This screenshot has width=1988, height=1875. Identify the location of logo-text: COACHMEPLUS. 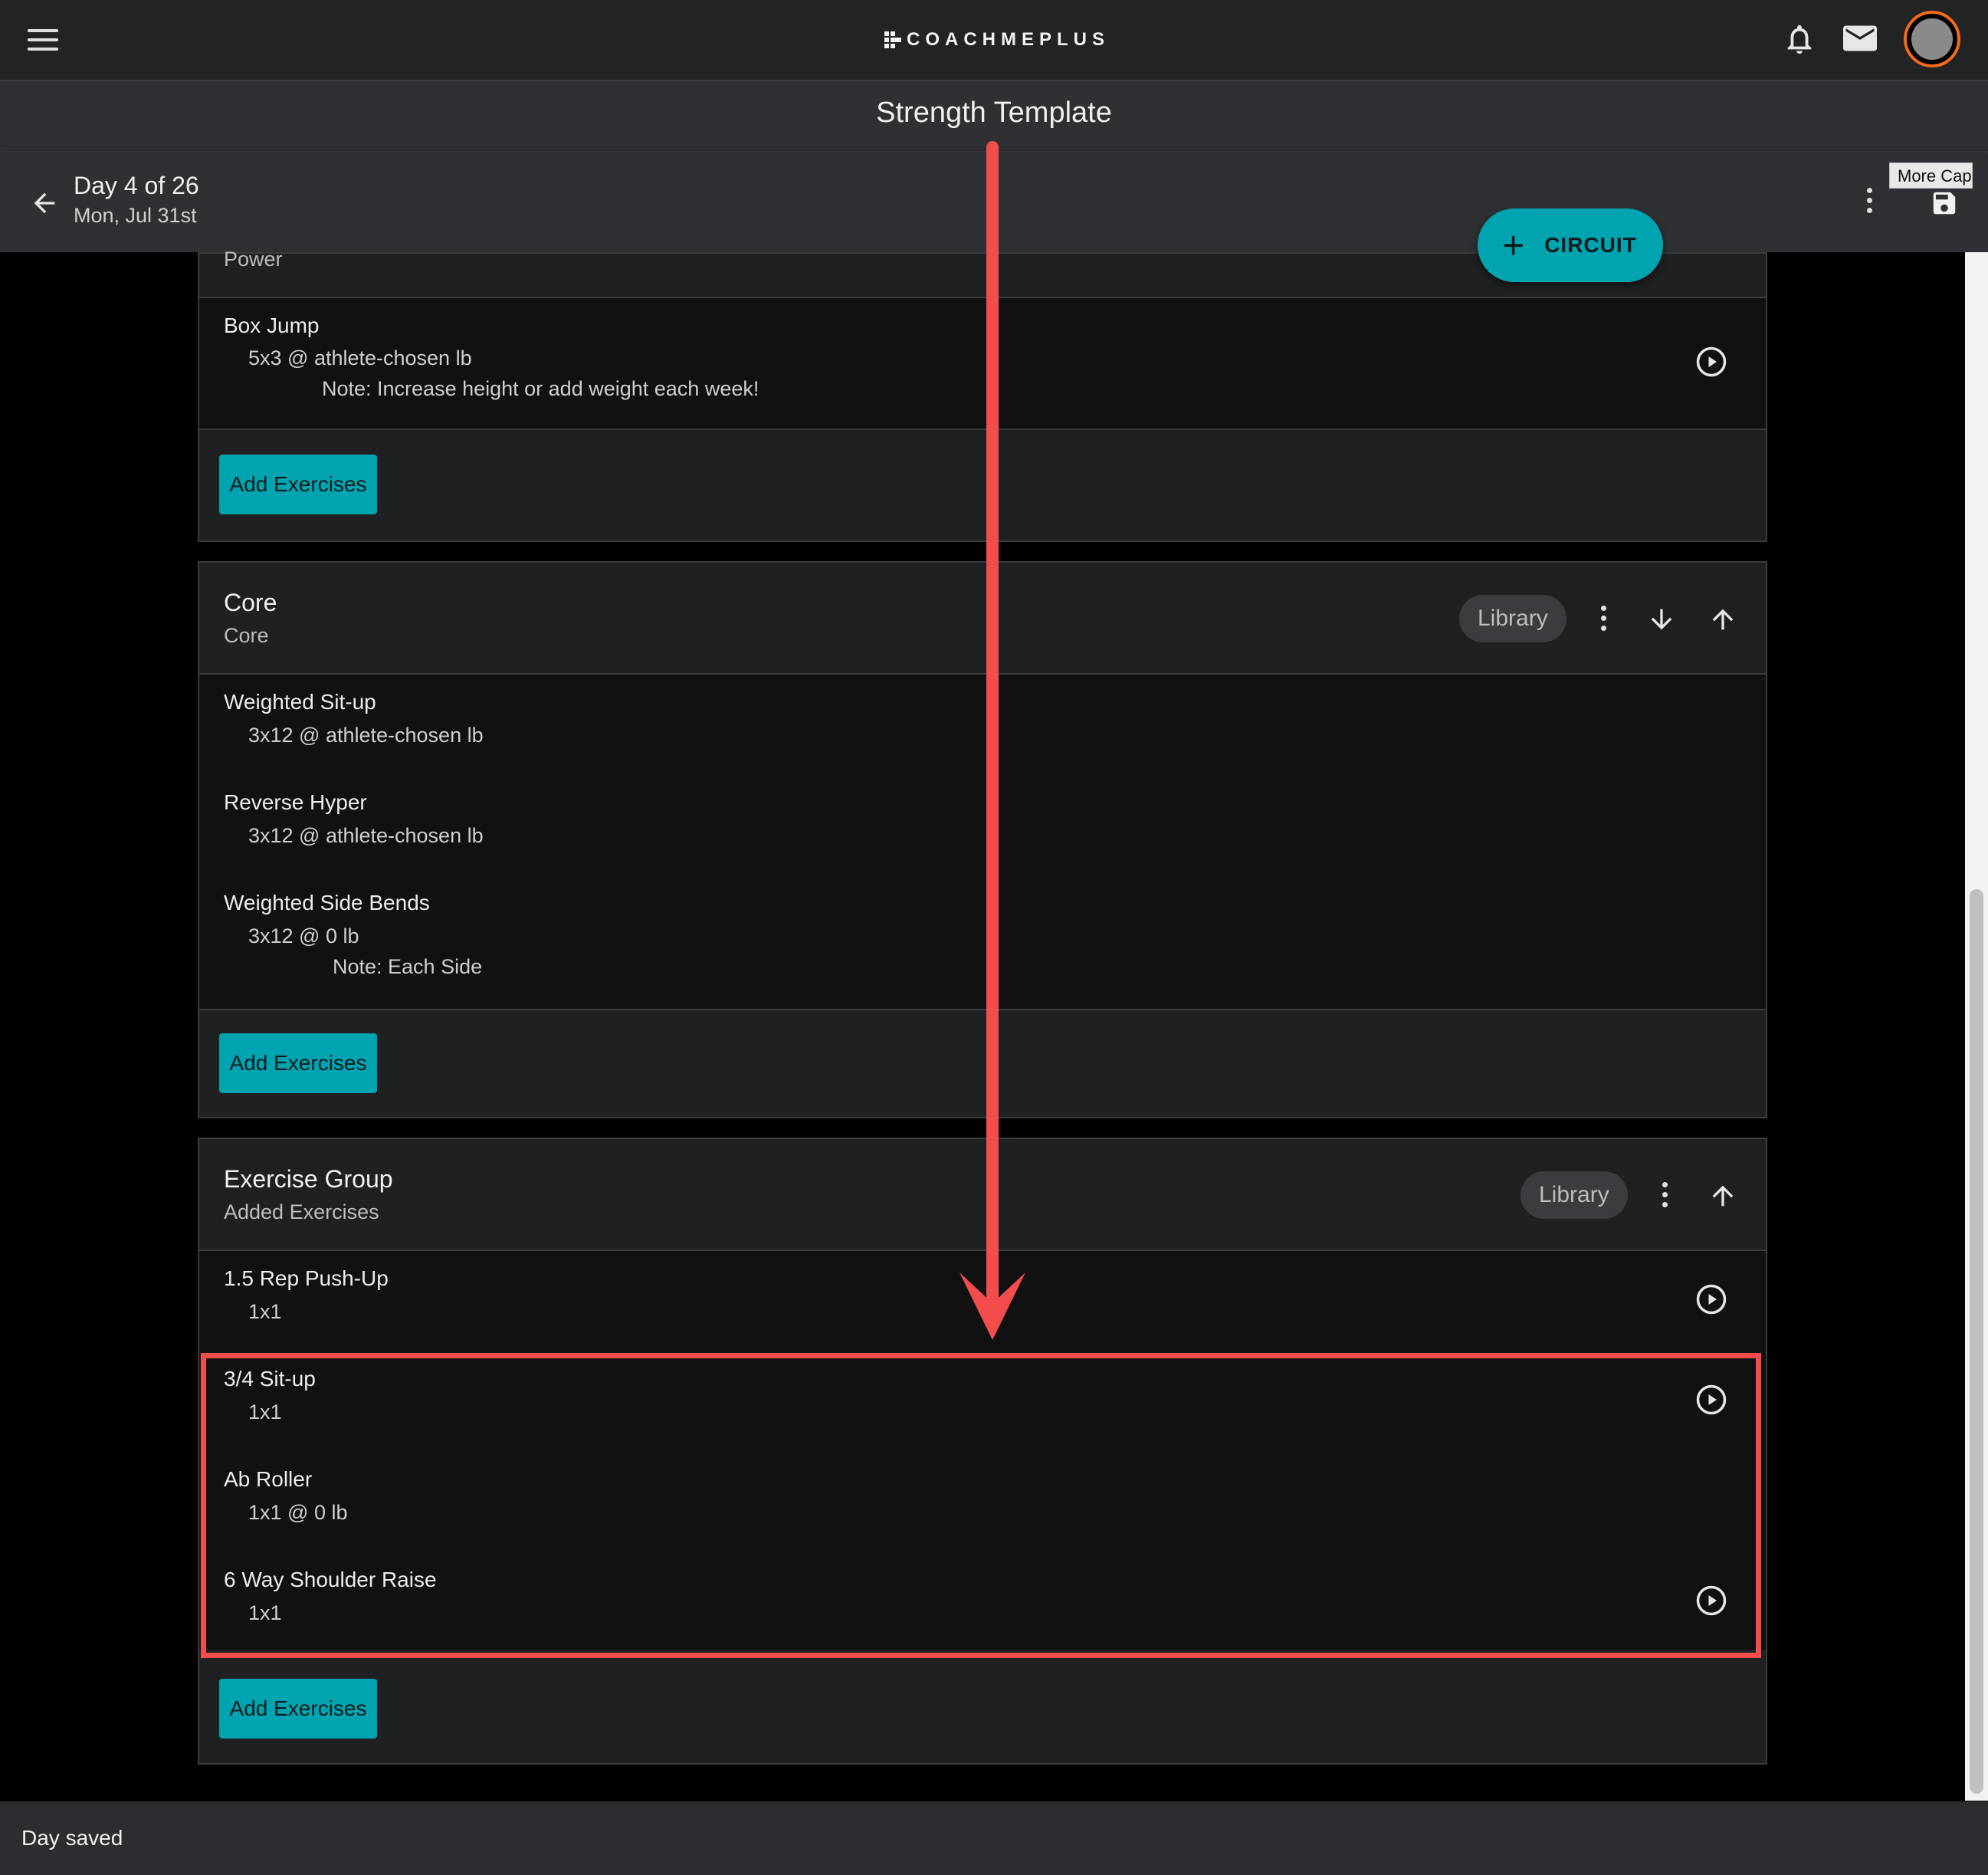
(1008, 39).